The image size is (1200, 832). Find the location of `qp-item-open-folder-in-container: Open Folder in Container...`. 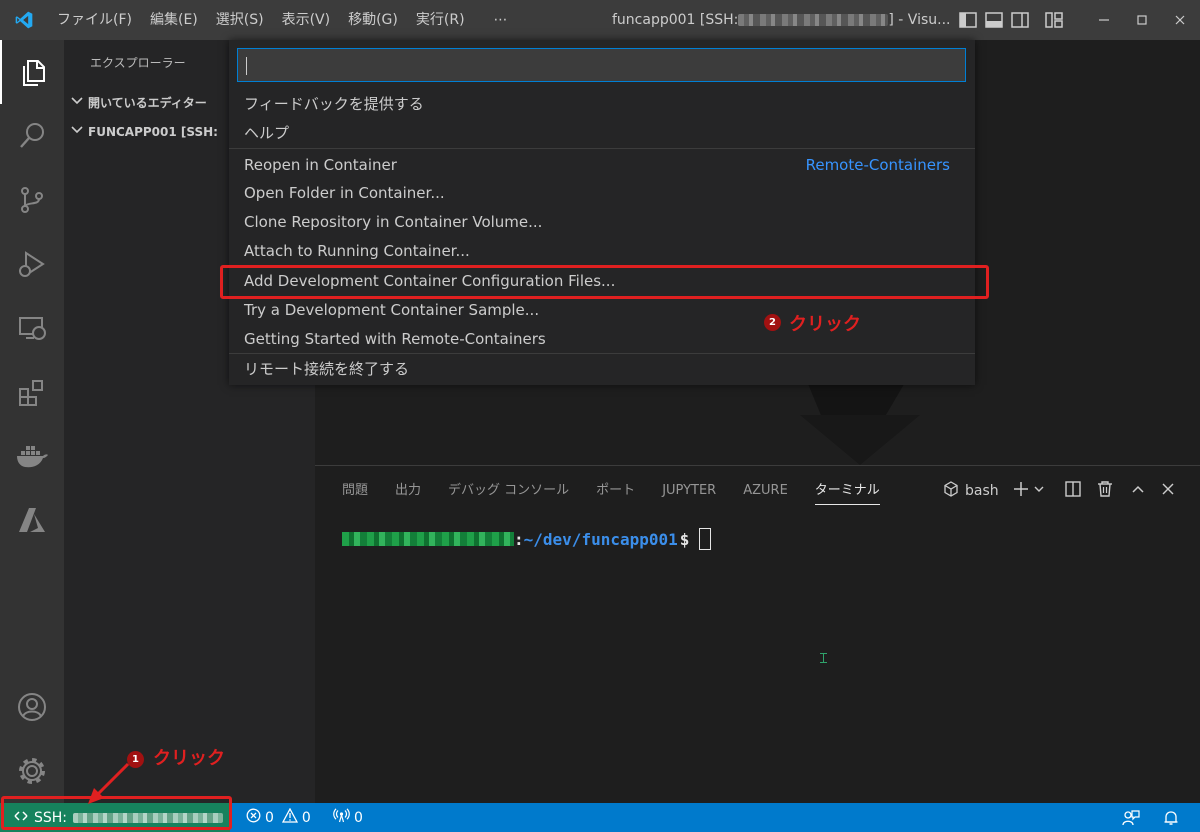

qp-item-open-folder-in-container: Open Folder in Container... is located at coordinates (344, 193).